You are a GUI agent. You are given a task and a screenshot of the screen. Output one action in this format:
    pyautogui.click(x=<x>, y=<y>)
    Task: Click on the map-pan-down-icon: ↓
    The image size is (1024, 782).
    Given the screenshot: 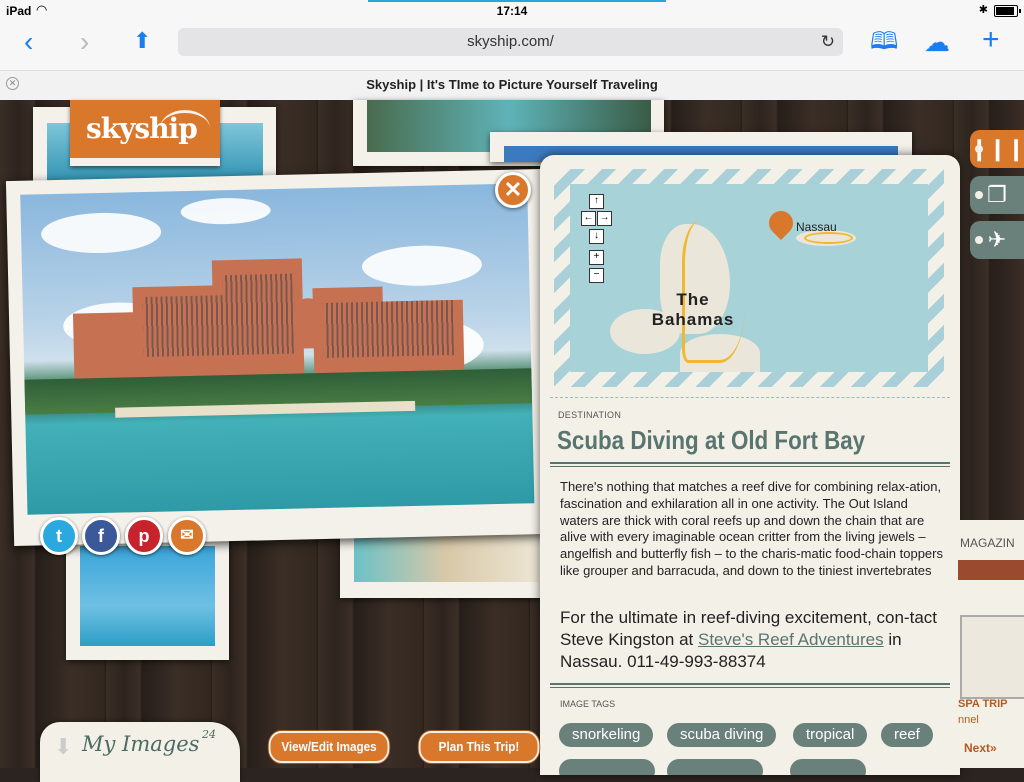 What is the action you would take?
    pyautogui.click(x=596, y=236)
    